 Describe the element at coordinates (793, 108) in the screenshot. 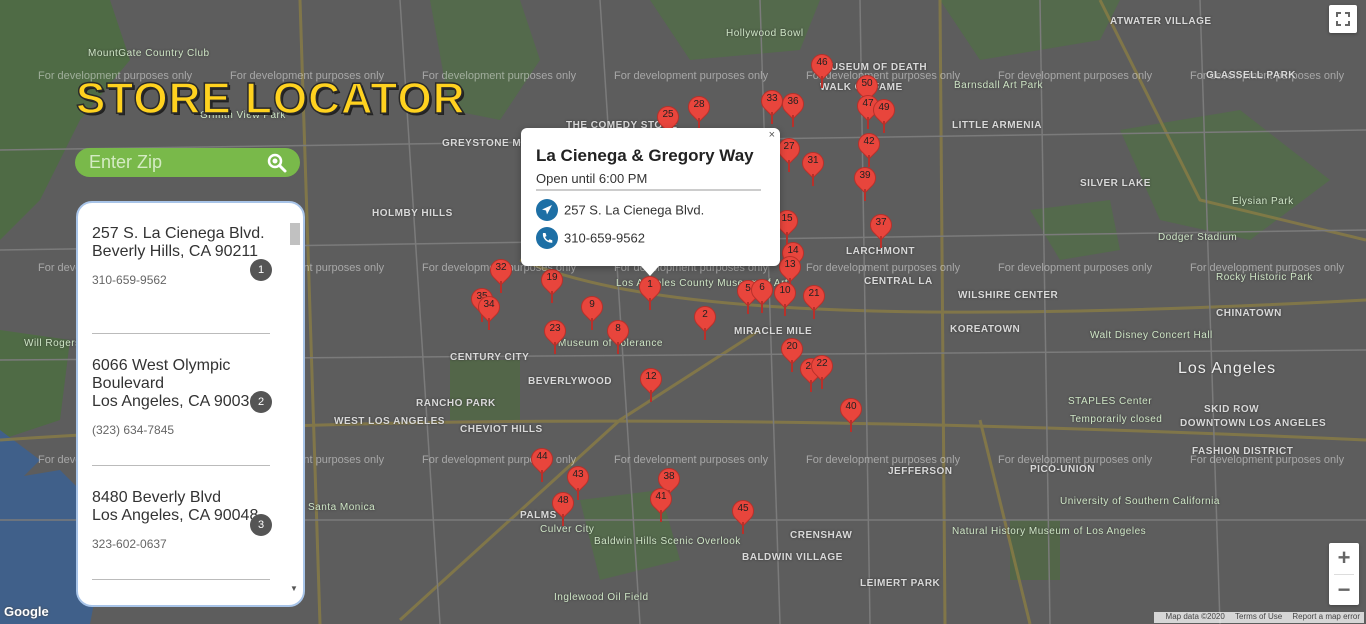

I see `store-pin: 36` at that location.